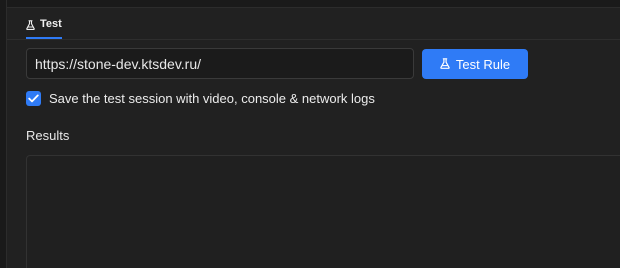 The width and height of the screenshot is (620, 268). I want to click on active-tab-indicator, so click(44, 38).